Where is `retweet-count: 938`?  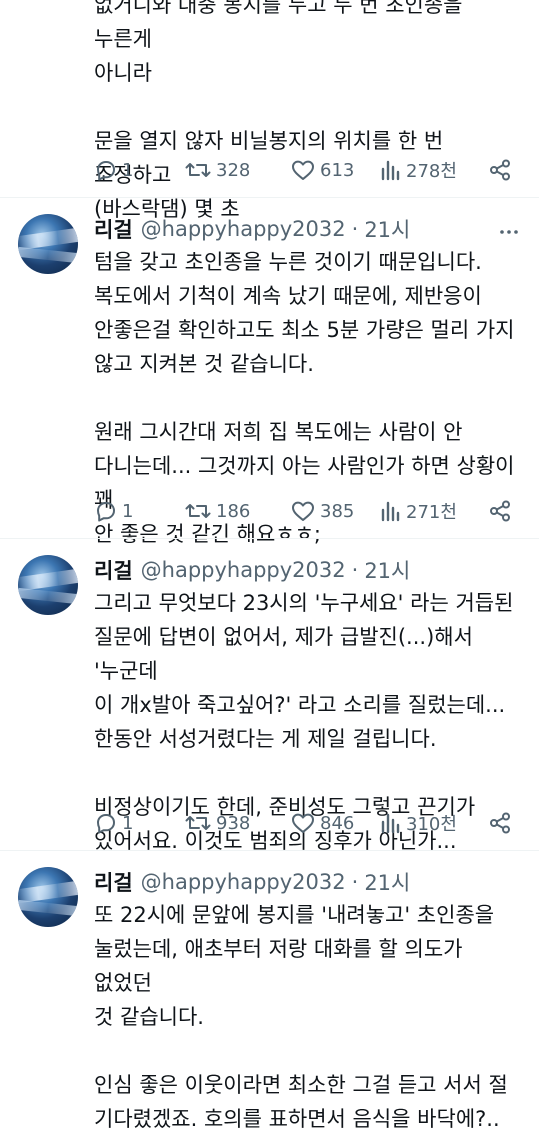 retweet-count: 938 is located at coordinates (233, 823).